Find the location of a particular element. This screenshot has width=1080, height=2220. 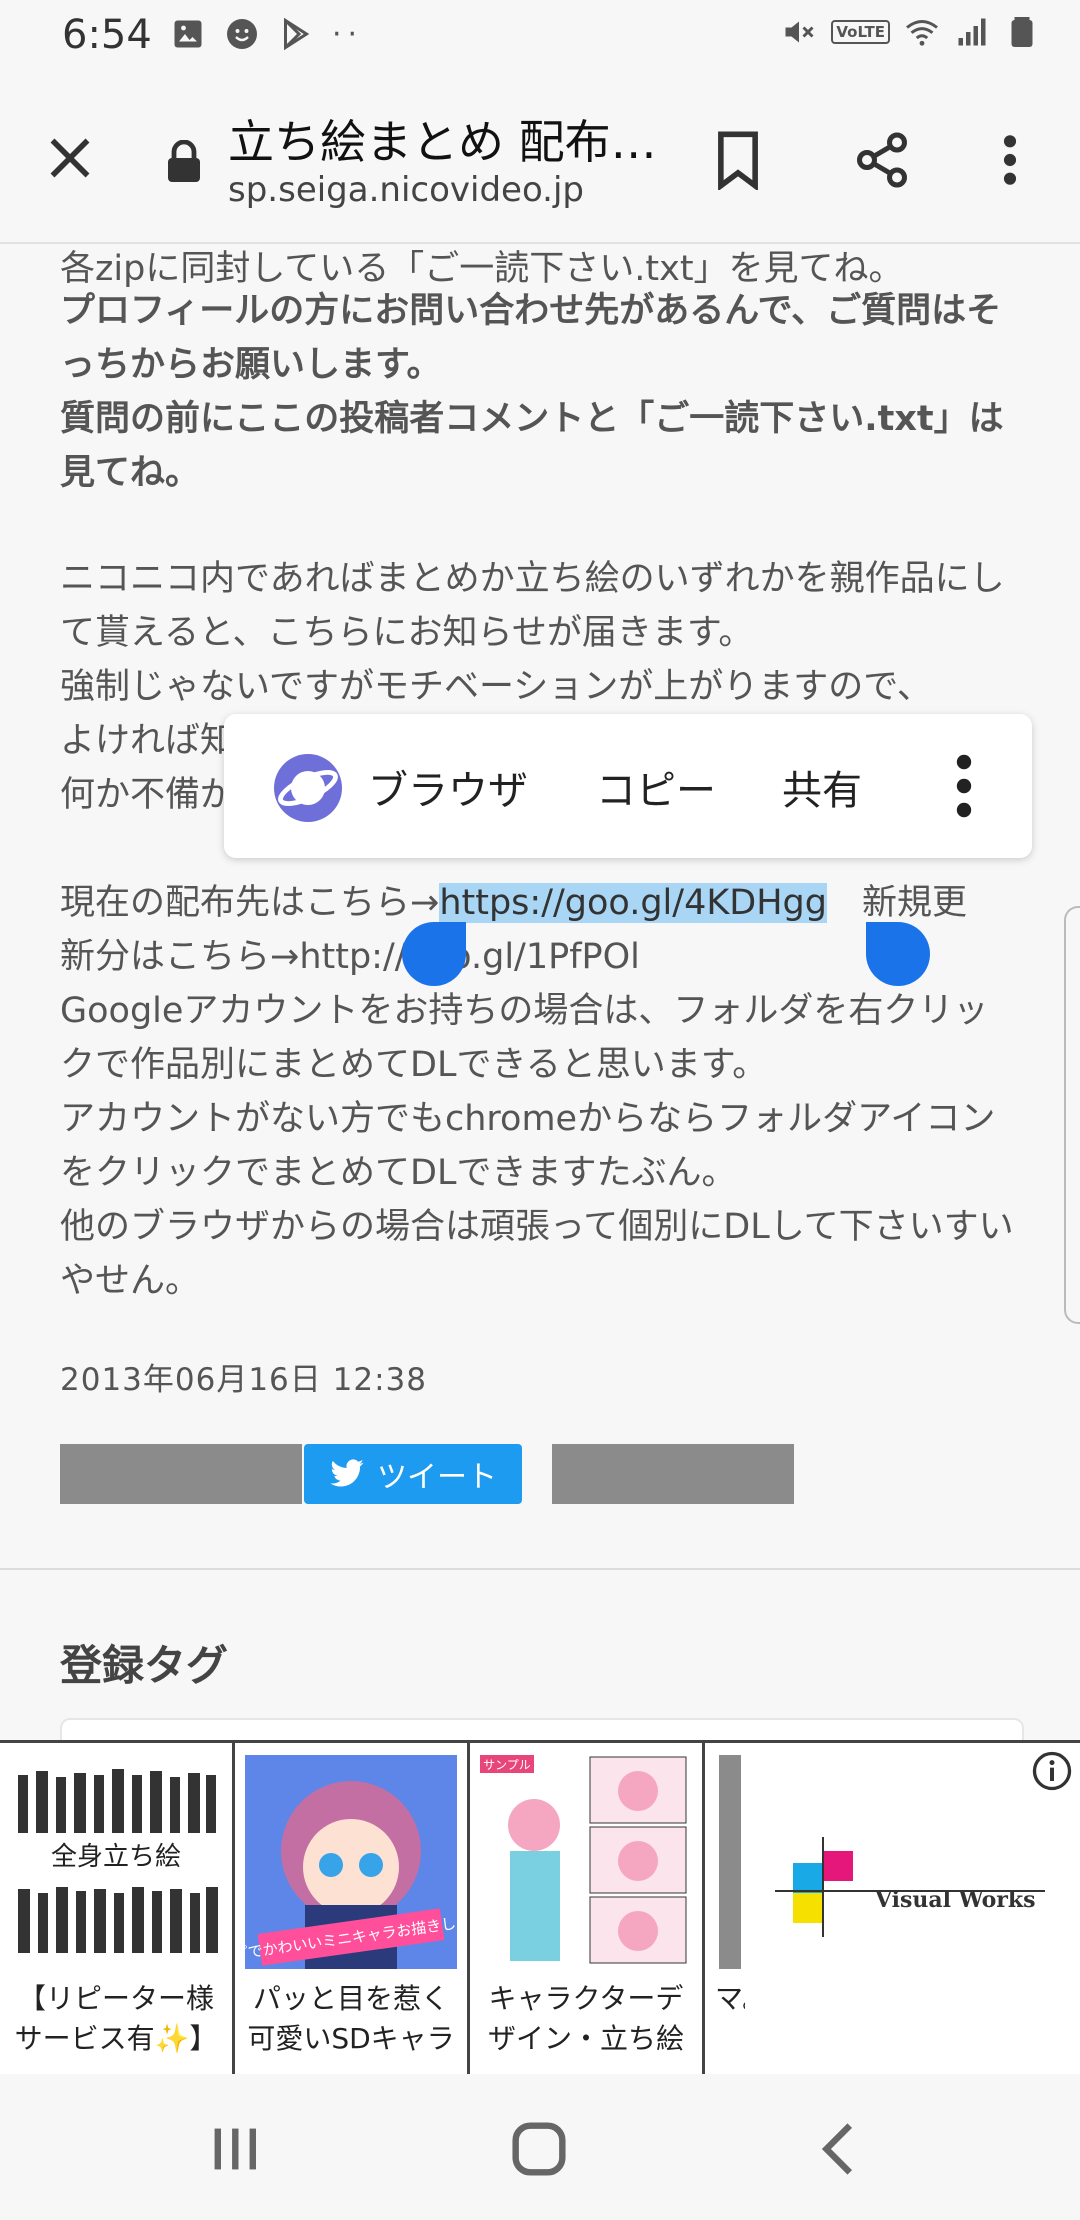

home-icon is located at coordinates (539, 2149).